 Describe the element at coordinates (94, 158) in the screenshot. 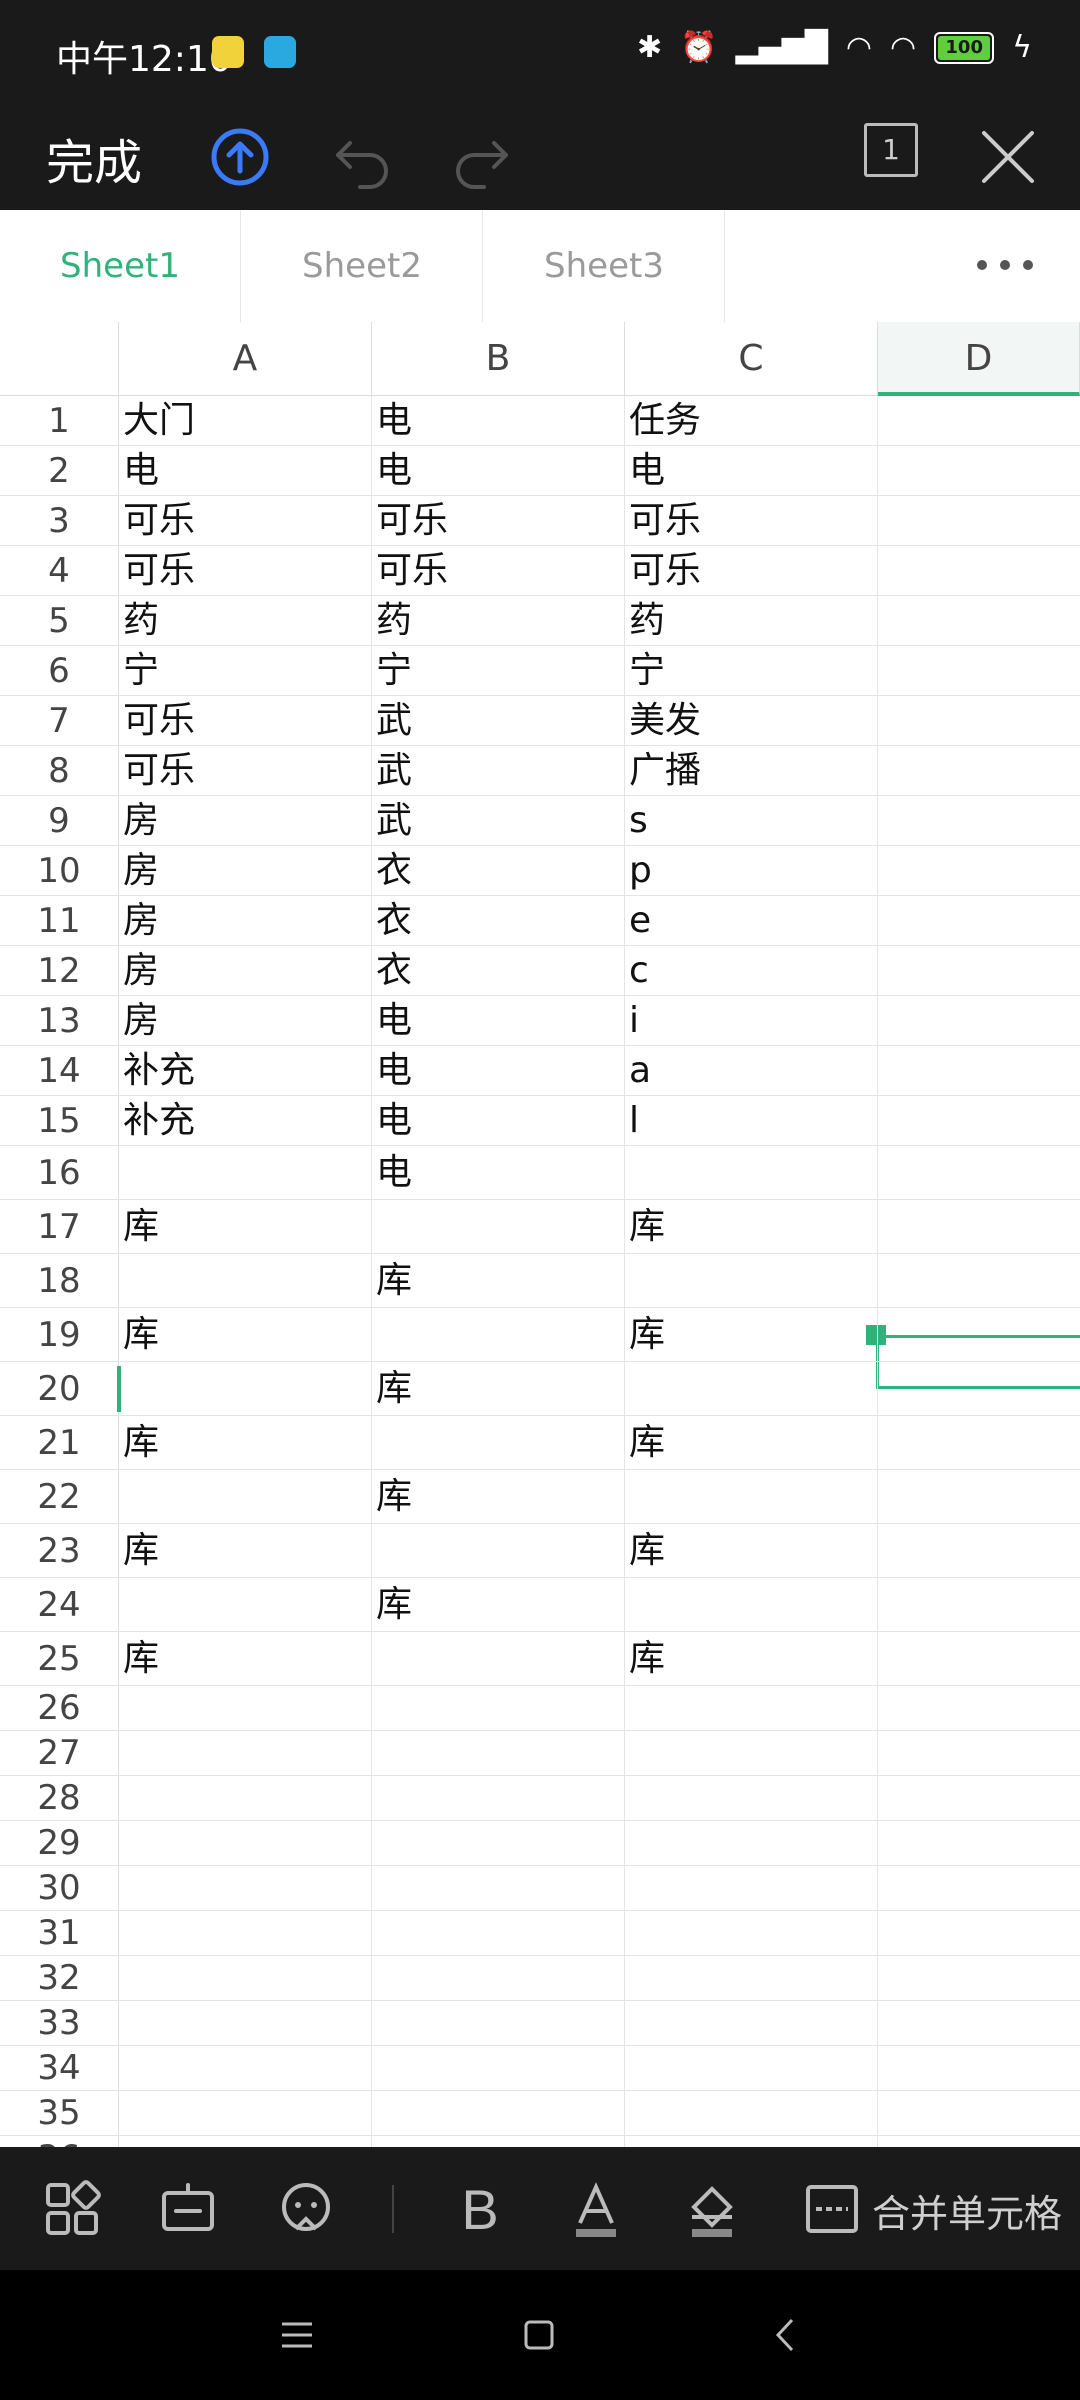

I see `done-button: 完成` at that location.